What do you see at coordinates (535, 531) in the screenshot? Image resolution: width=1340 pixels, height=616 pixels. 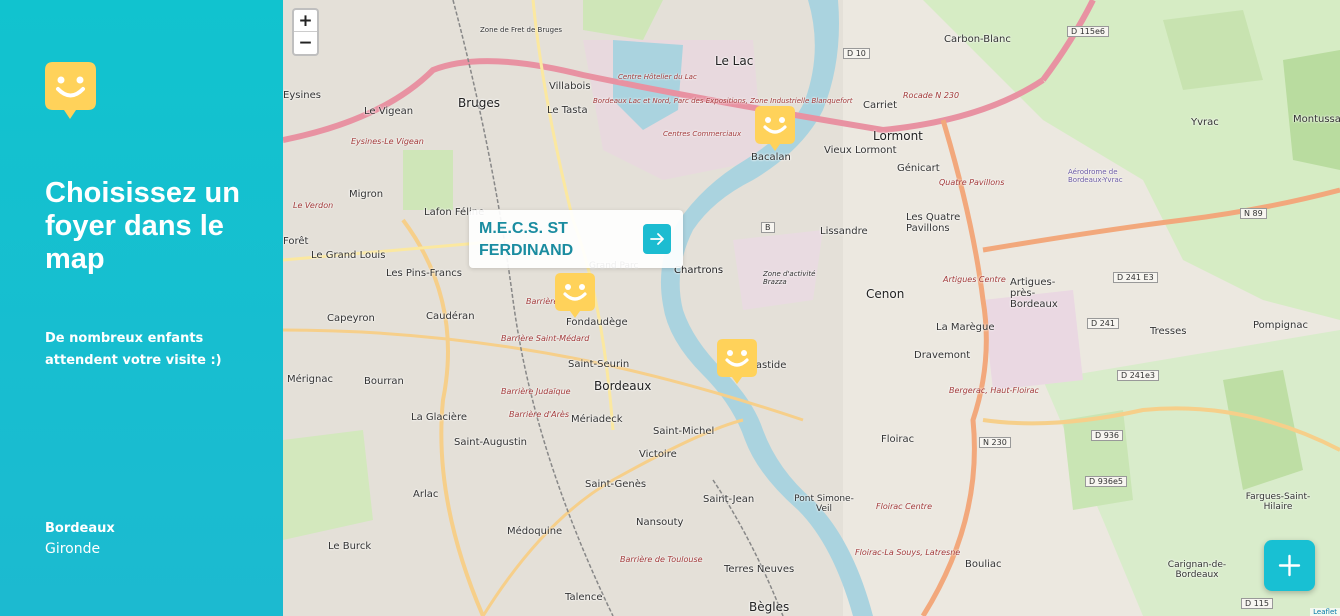 I see `map-label: Médoquine` at bounding box center [535, 531].